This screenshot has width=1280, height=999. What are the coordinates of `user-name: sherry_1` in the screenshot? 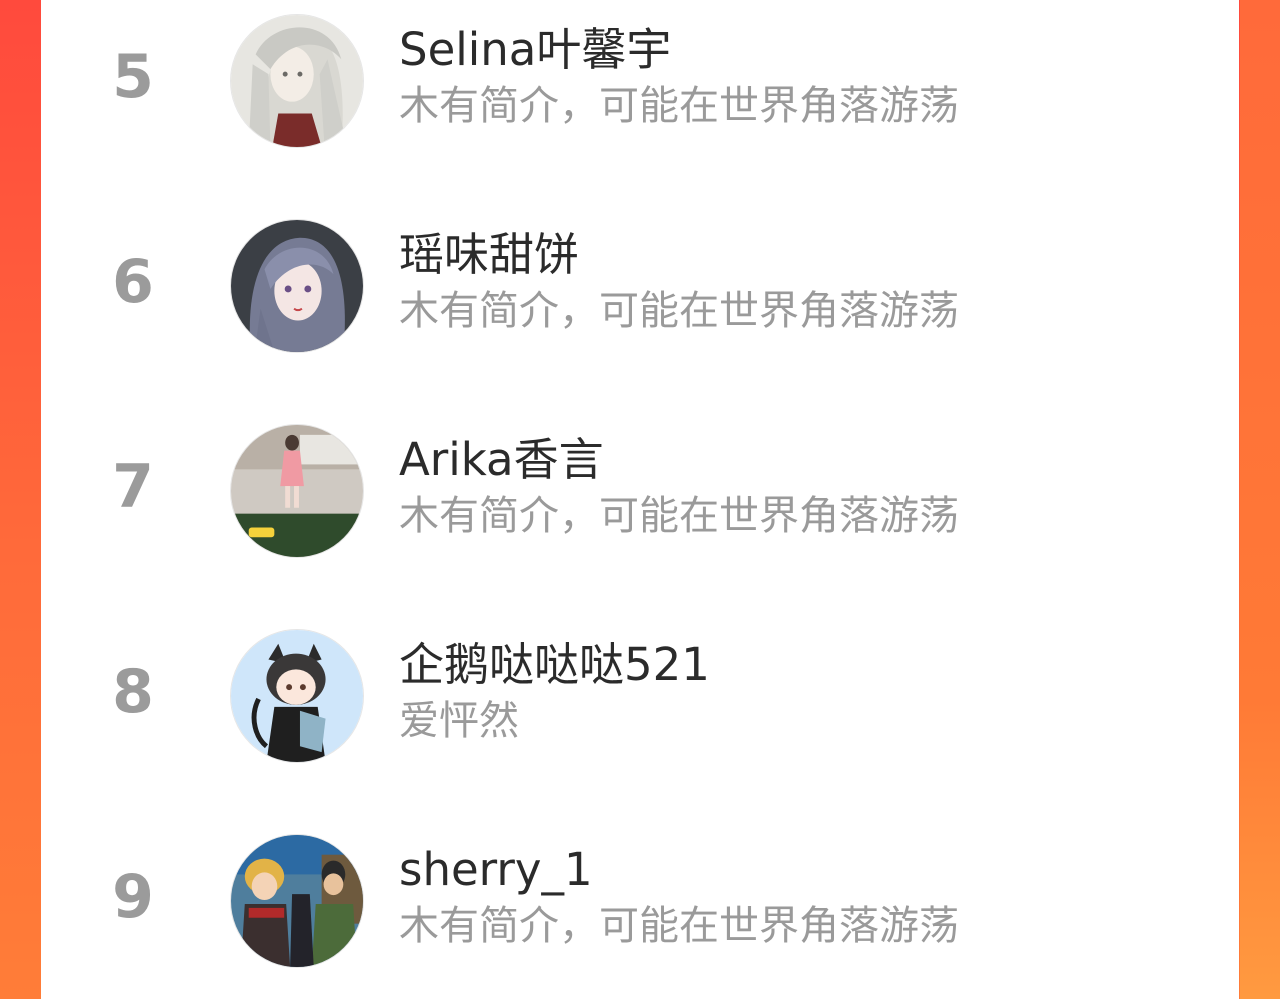 It's located at (496, 870).